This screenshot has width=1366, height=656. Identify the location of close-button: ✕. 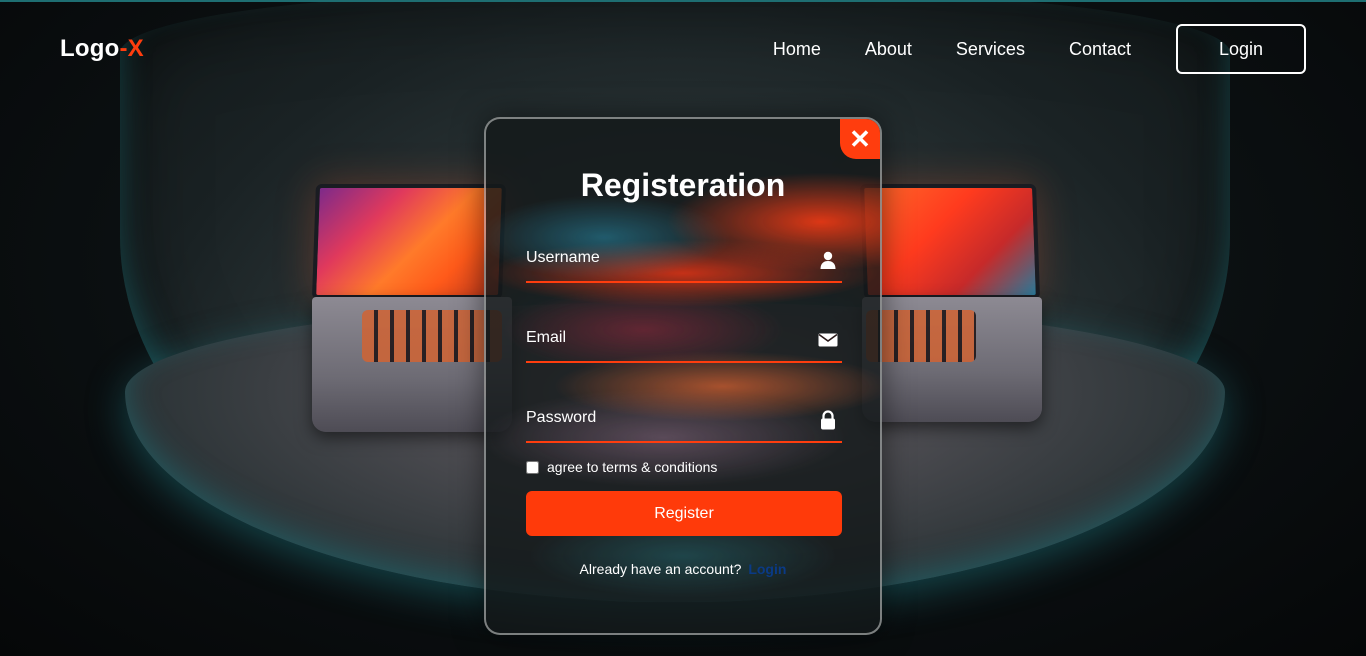
(860, 139).